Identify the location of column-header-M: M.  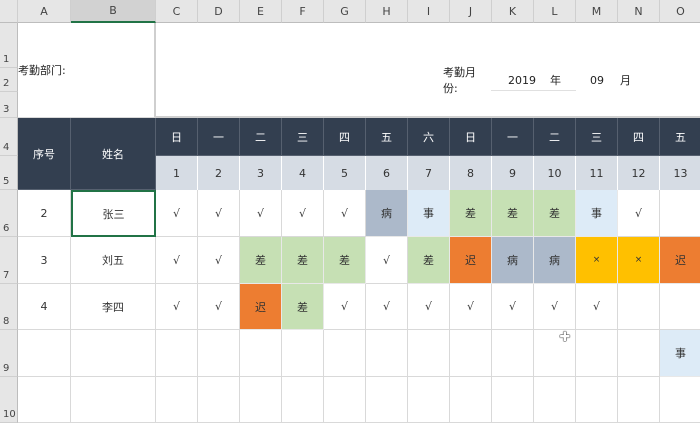
(597, 11).